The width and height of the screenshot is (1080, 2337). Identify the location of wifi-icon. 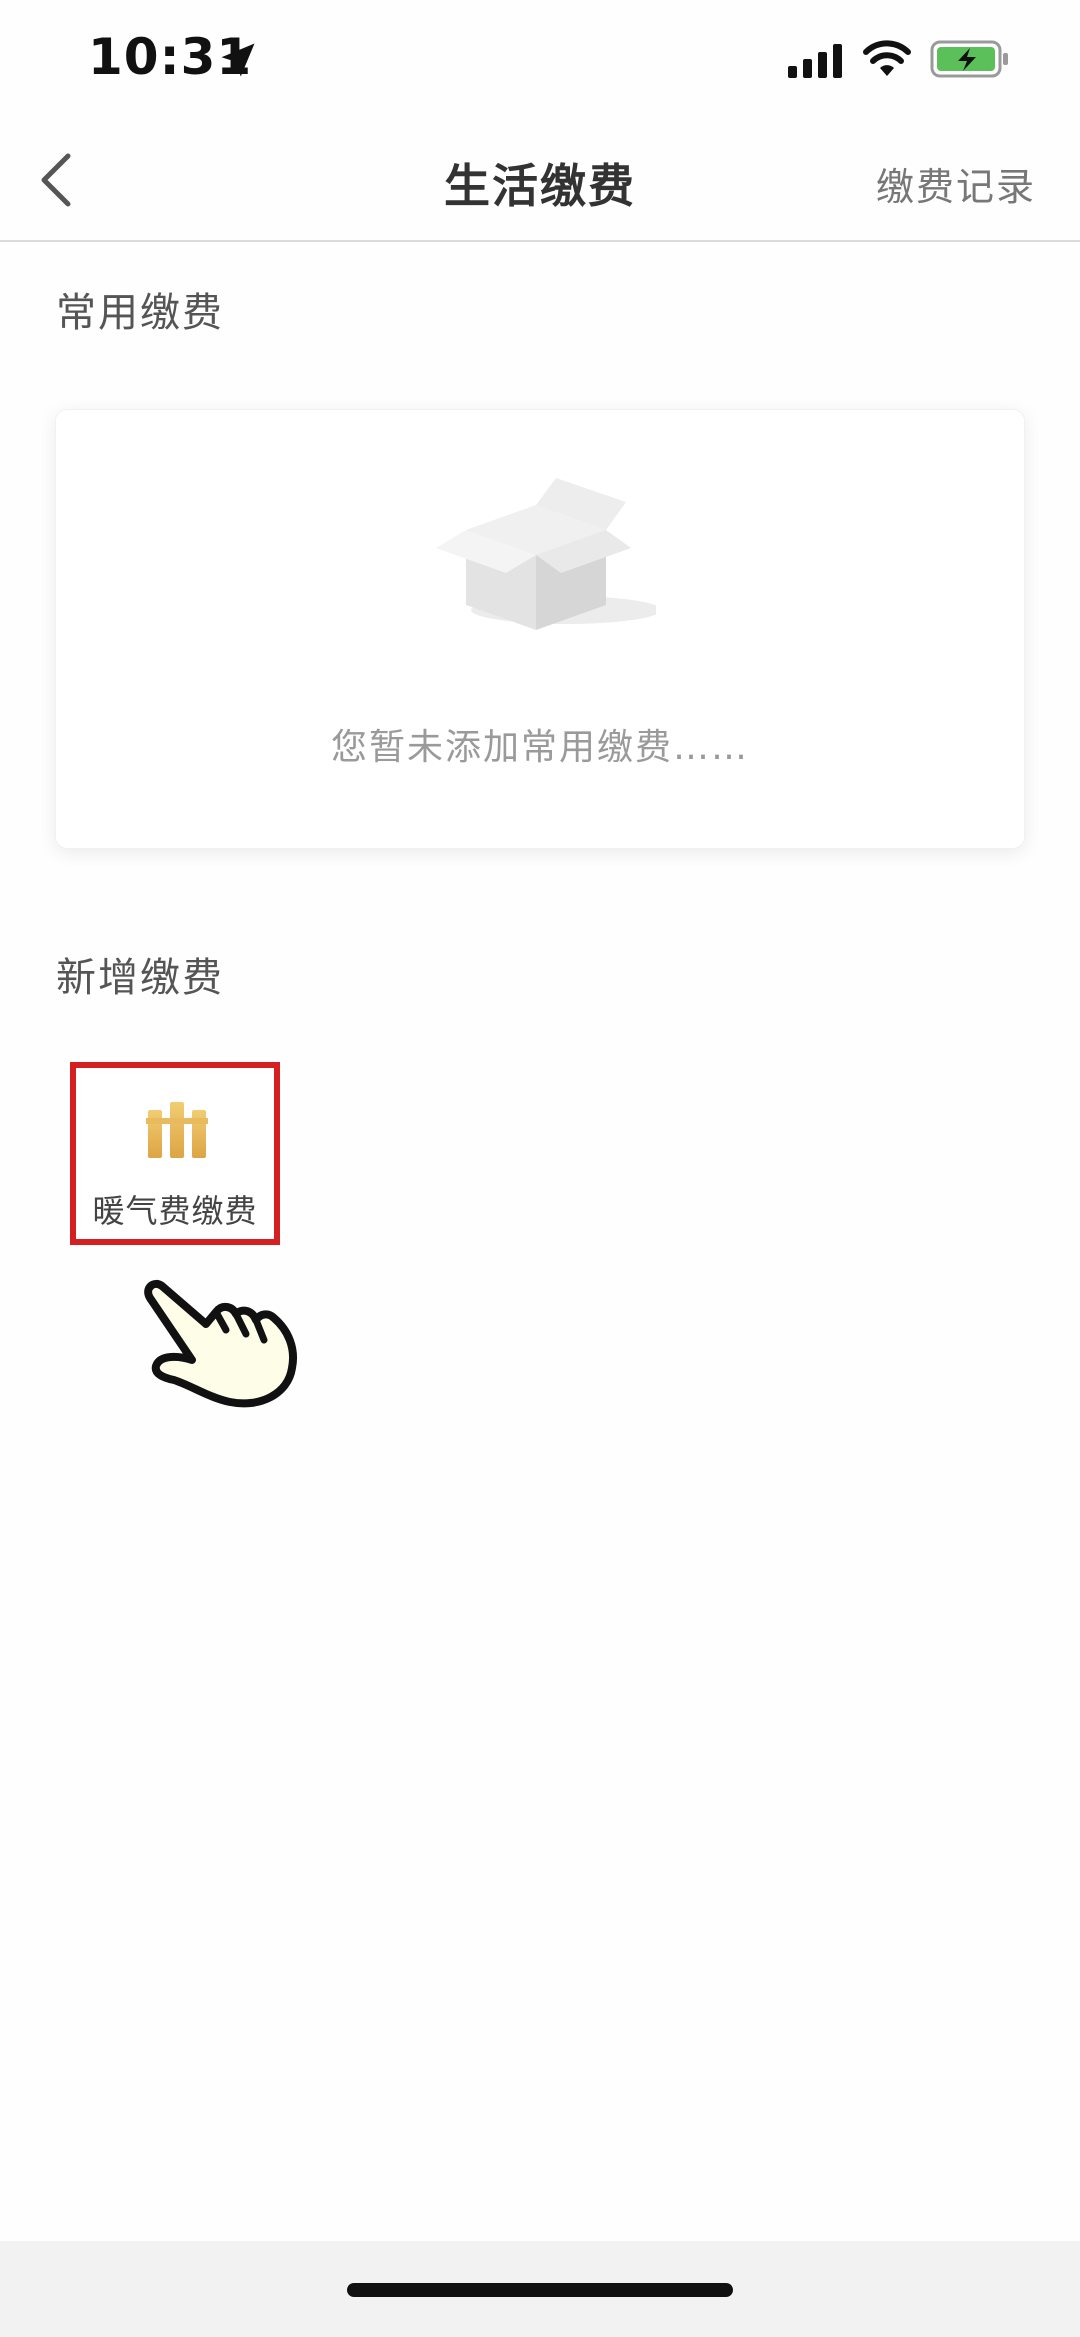
(887, 58).